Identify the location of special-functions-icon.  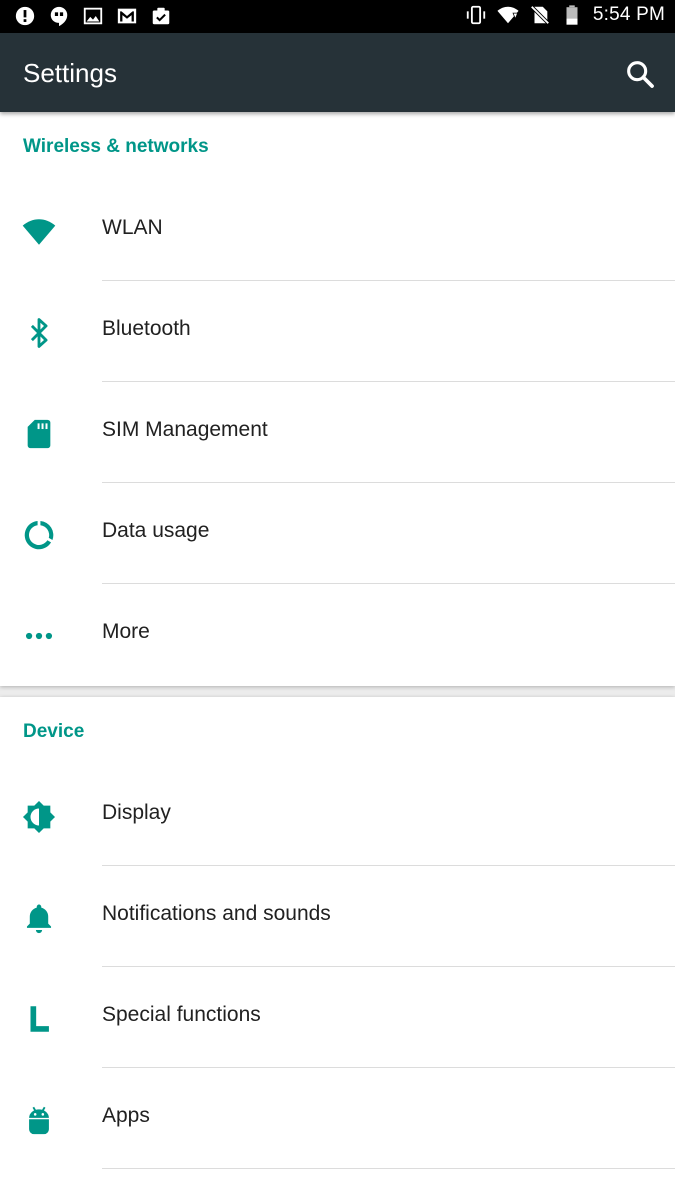
(39, 1019).